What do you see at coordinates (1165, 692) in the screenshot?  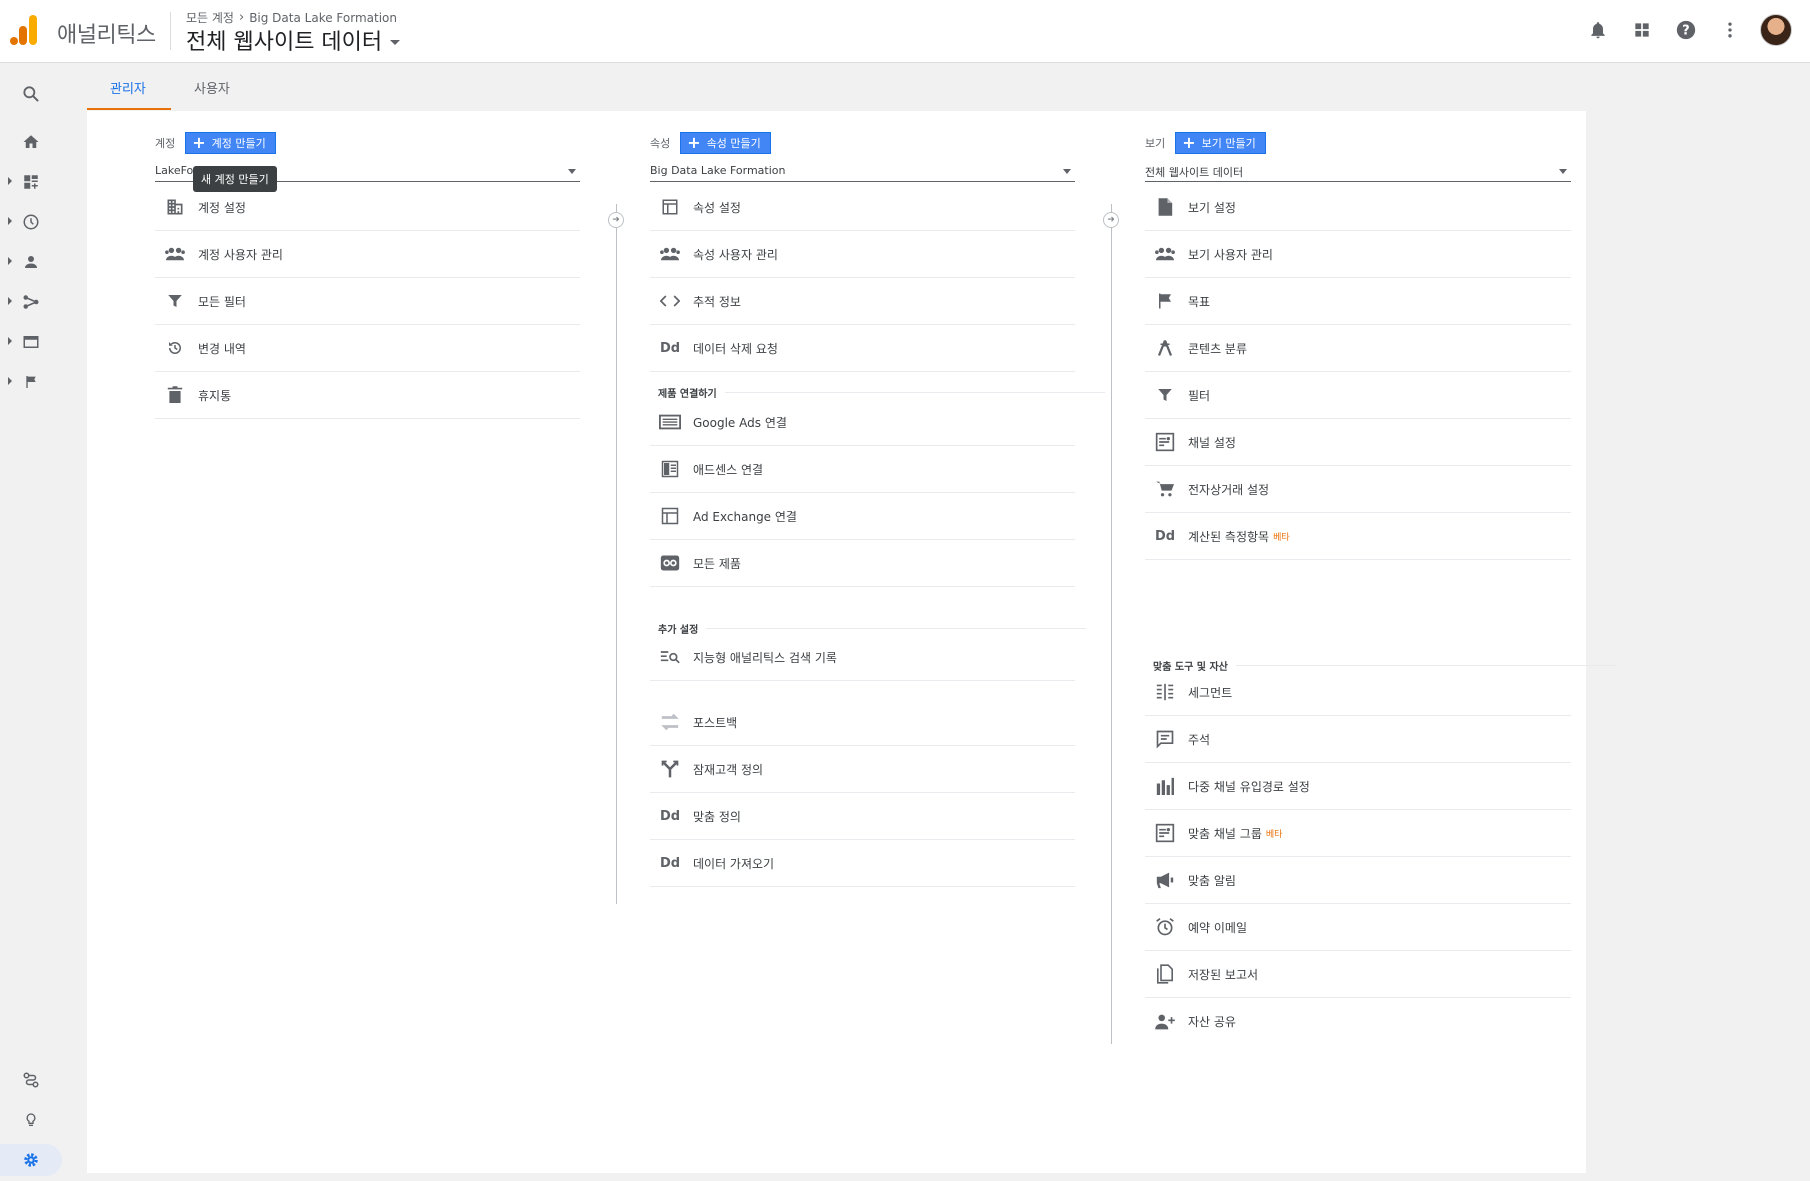 I see `segments-icon` at bounding box center [1165, 692].